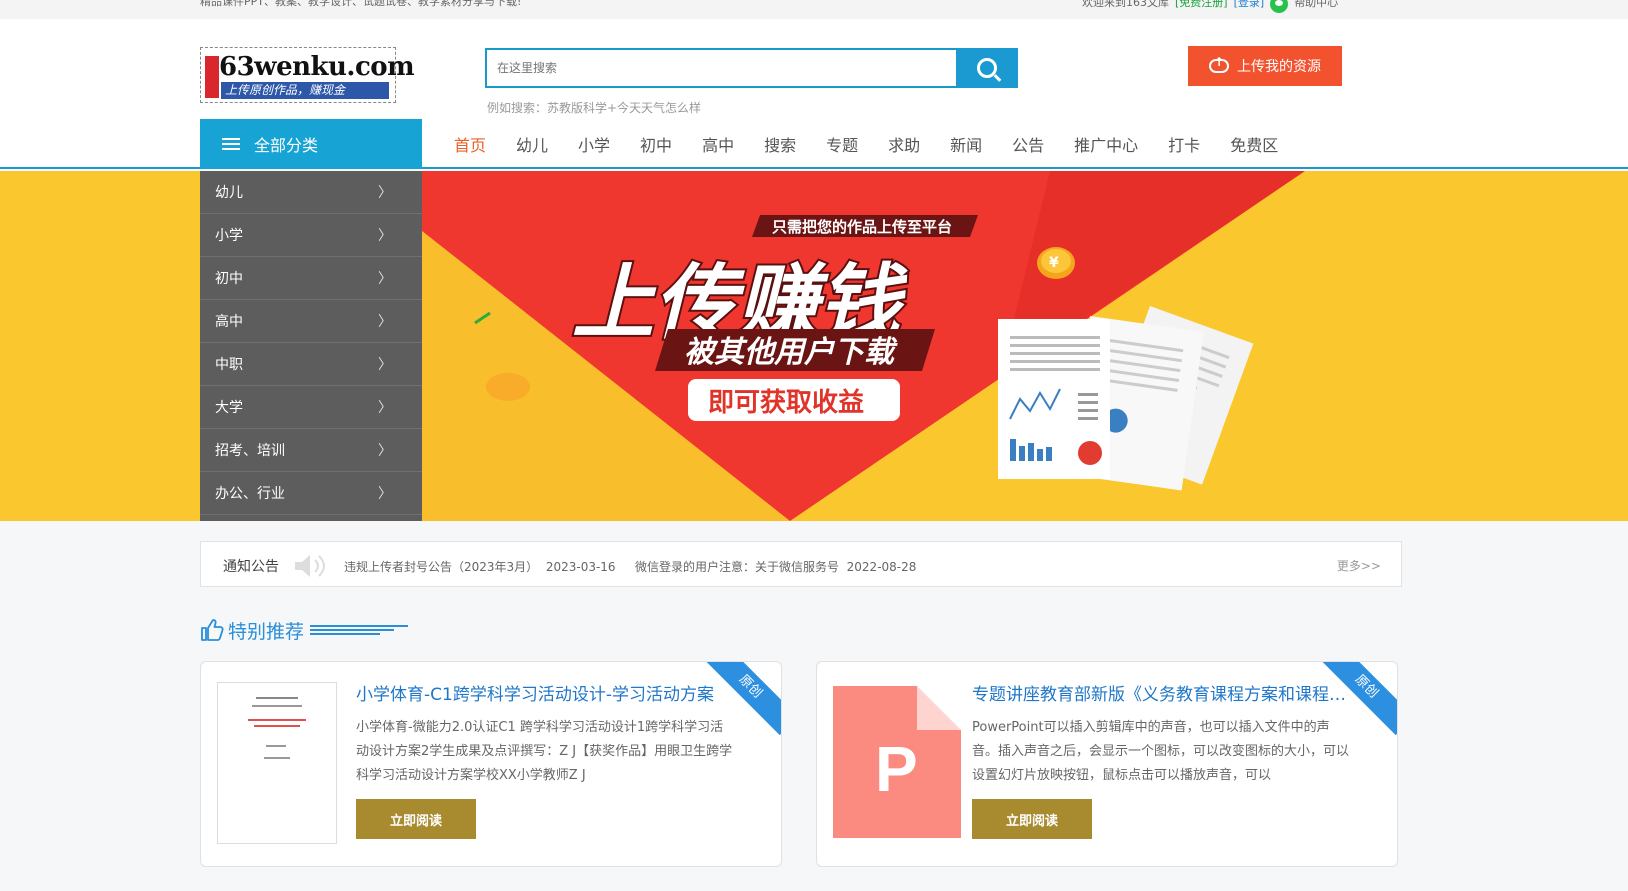  What do you see at coordinates (594, 144) in the screenshot?
I see `nav-item-primary: 小学` at bounding box center [594, 144].